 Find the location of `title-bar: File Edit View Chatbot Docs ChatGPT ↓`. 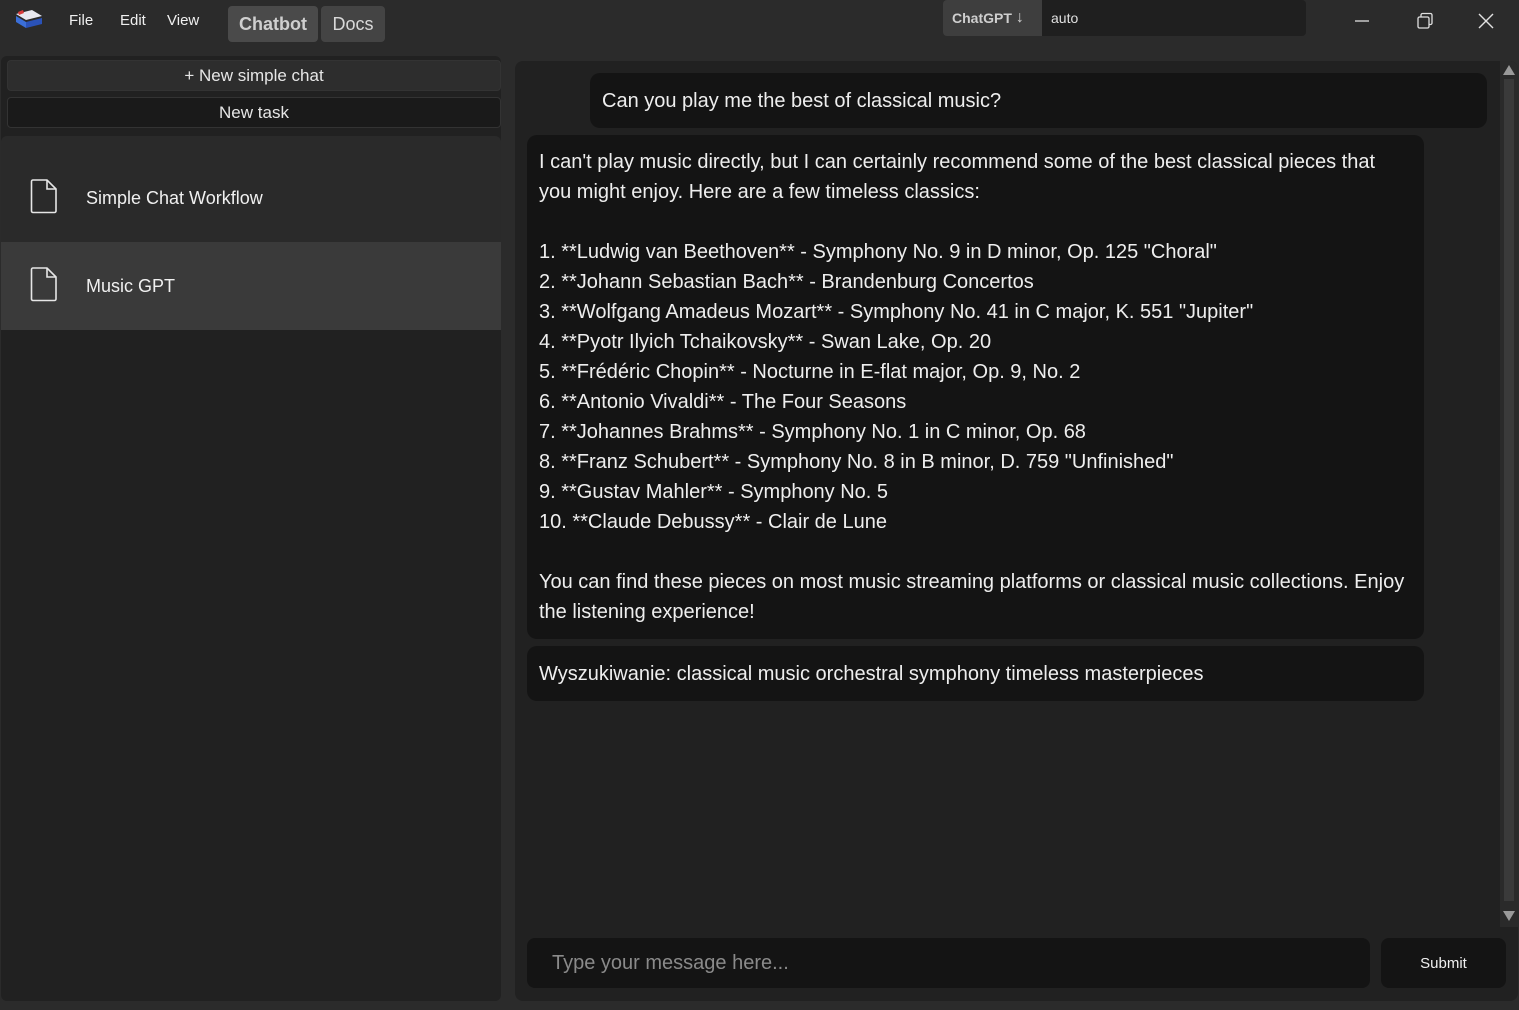

title-bar: File Edit View Chatbot Docs ChatGPT ↓ is located at coordinates (759, 23).